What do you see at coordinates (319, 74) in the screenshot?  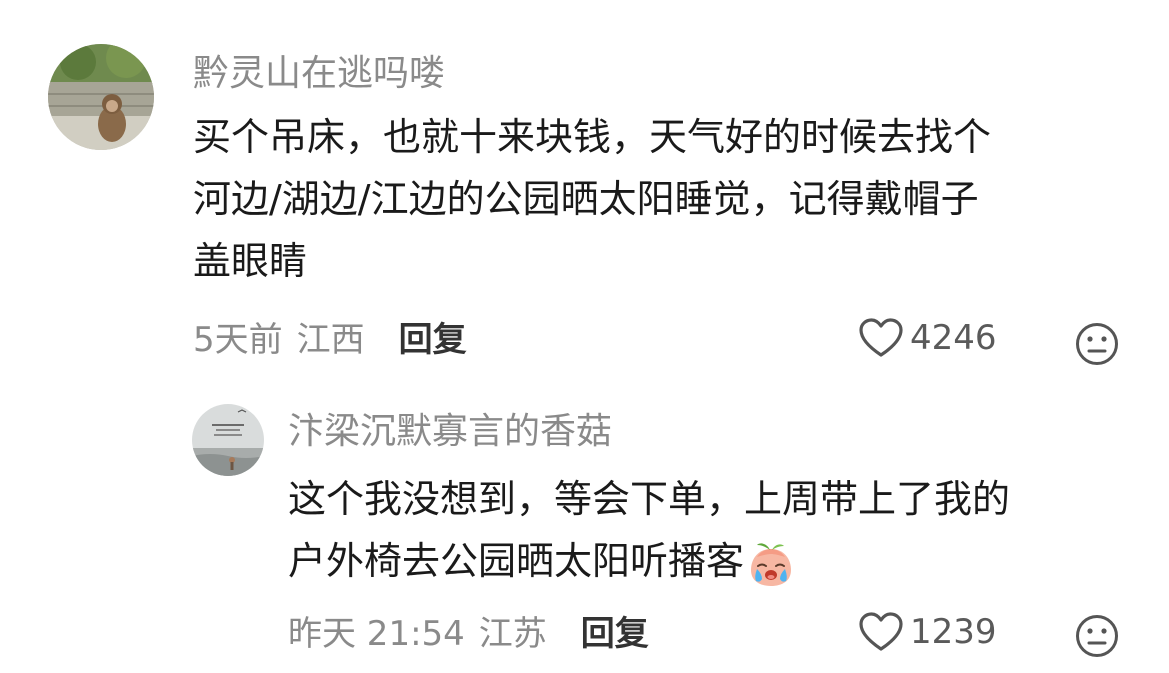 I see `comment-username: 黔灵山在逃吗喽` at bounding box center [319, 74].